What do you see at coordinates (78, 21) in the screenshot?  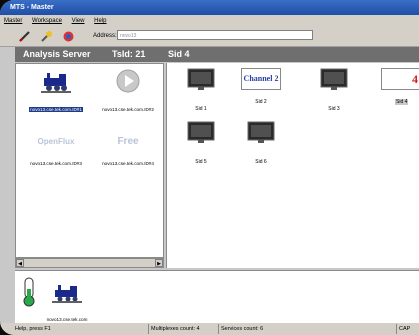 I see `menu-view: View` at bounding box center [78, 21].